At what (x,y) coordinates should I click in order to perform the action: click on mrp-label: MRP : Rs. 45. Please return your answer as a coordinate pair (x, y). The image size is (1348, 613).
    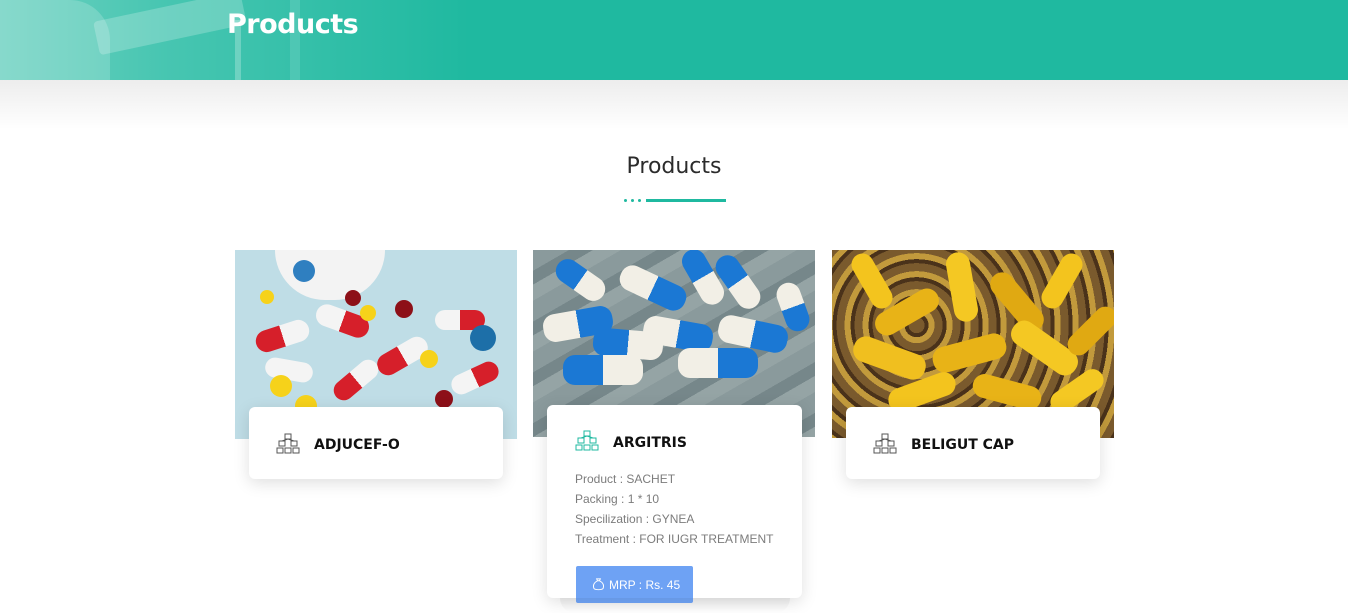
    Looking at the image, I should click on (645, 584).